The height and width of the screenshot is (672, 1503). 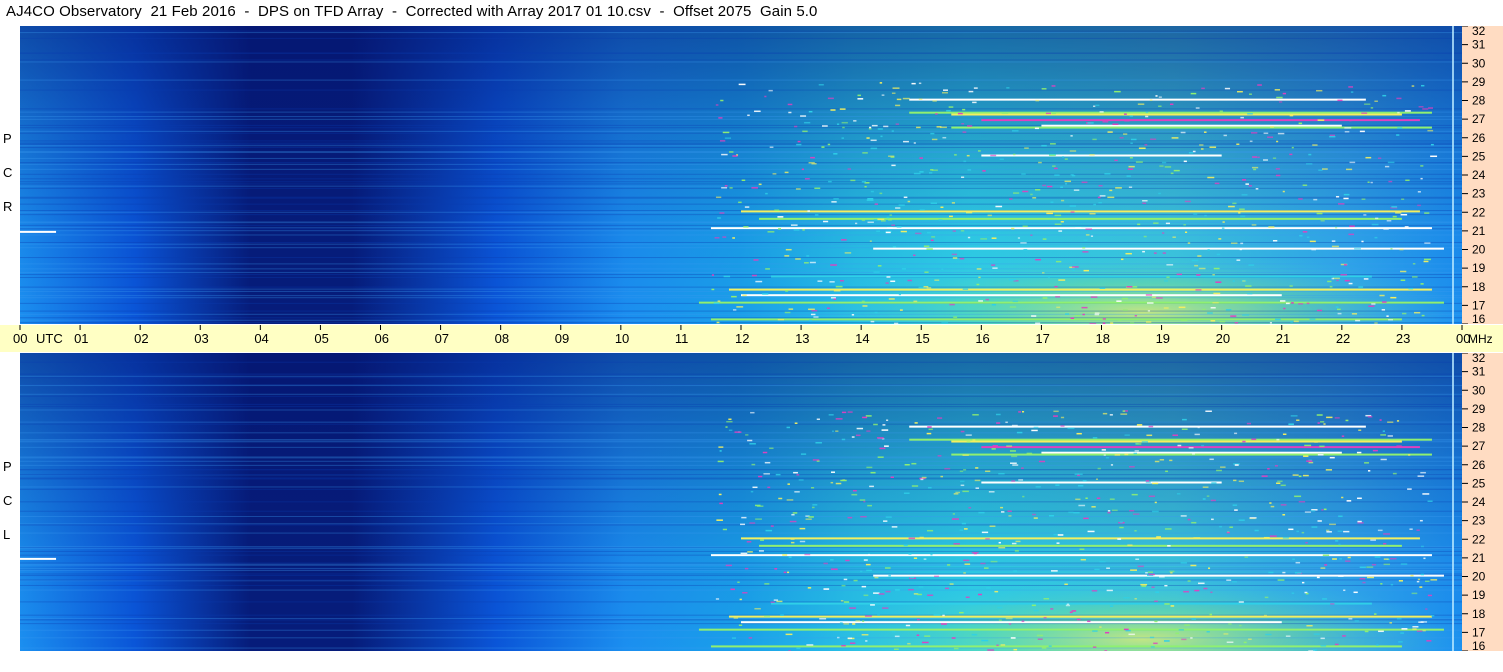 What do you see at coordinates (261, 338) in the screenshot?
I see `time-tick-label: 04` at bounding box center [261, 338].